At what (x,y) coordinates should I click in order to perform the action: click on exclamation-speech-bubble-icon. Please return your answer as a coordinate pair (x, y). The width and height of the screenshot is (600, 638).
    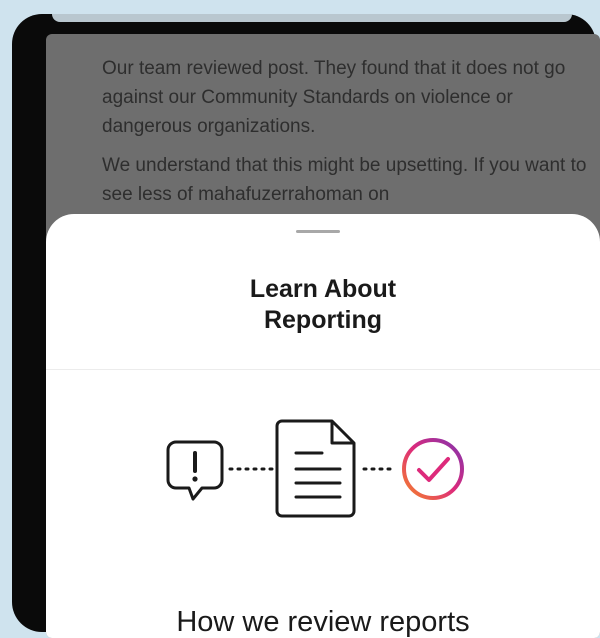
    Looking at the image, I should click on (195, 470).